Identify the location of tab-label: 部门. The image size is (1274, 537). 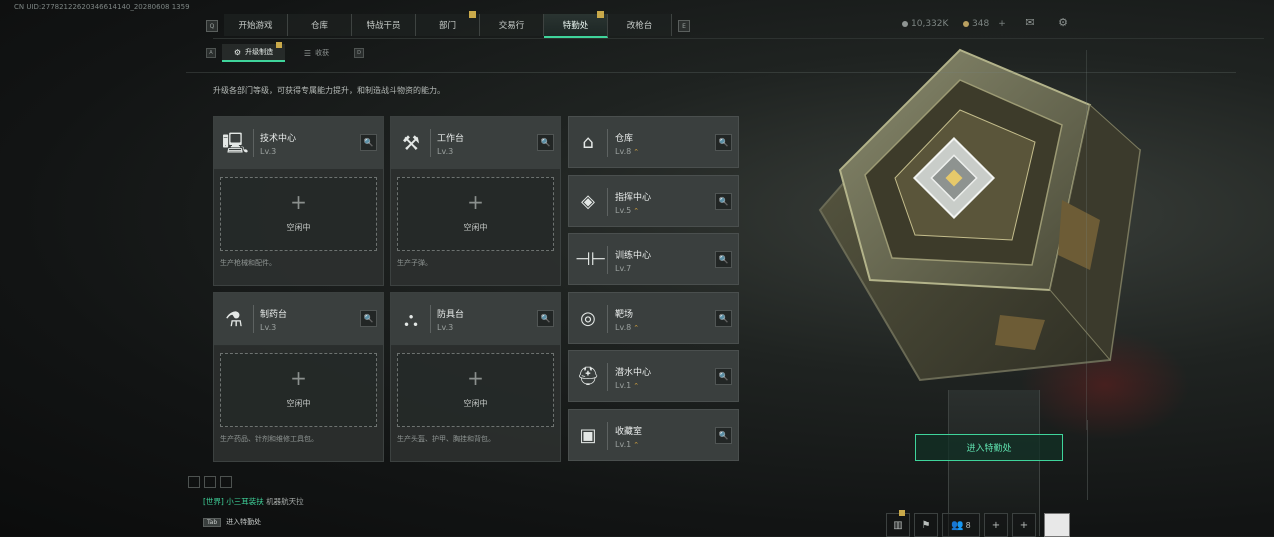
(447, 26).